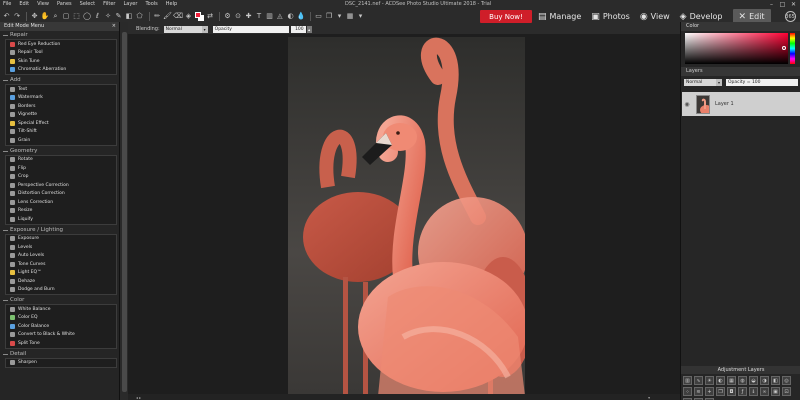  What do you see at coordinates (610, 16) in the screenshot?
I see `mode-photos: ▣ Photos` at bounding box center [610, 16].